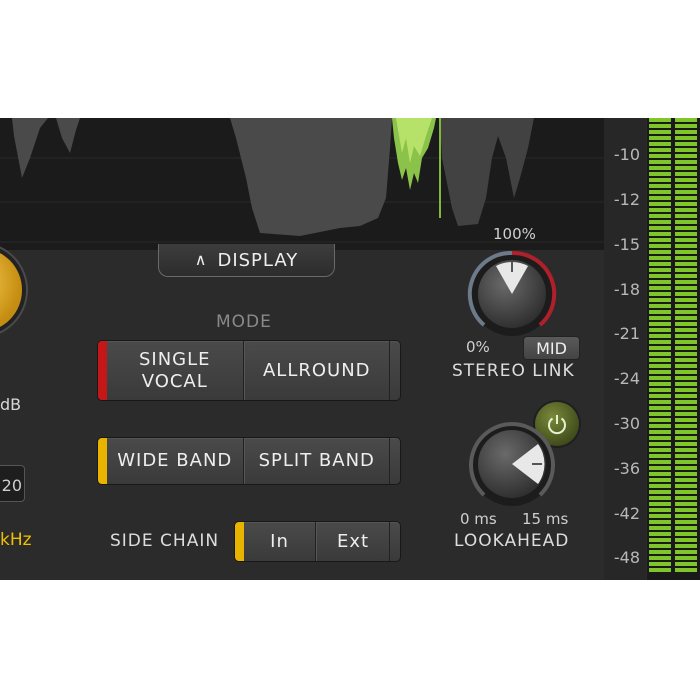 This screenshot has width=700, height=700. Describe the element at coordinates (394, 370) in the screenshot. I see `mode-selector-end` at that location.